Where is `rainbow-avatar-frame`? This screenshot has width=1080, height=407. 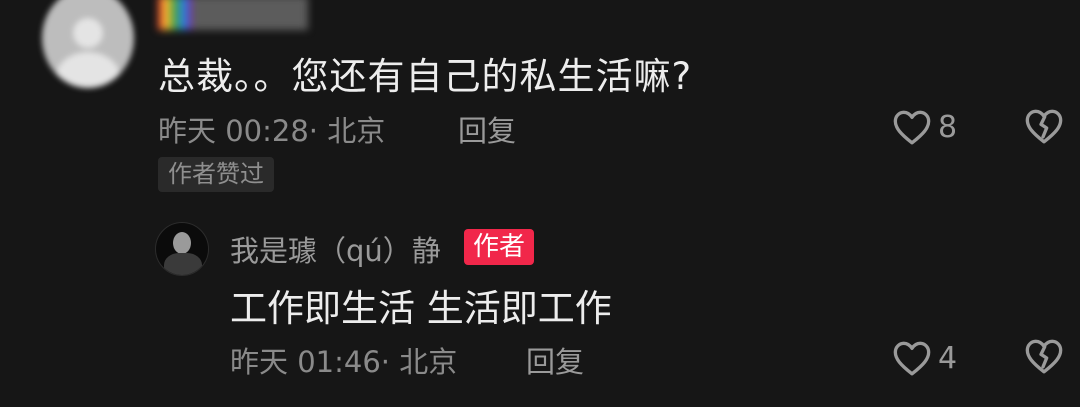
rainbow-avatar-frame is located at coordinates (175, 15).